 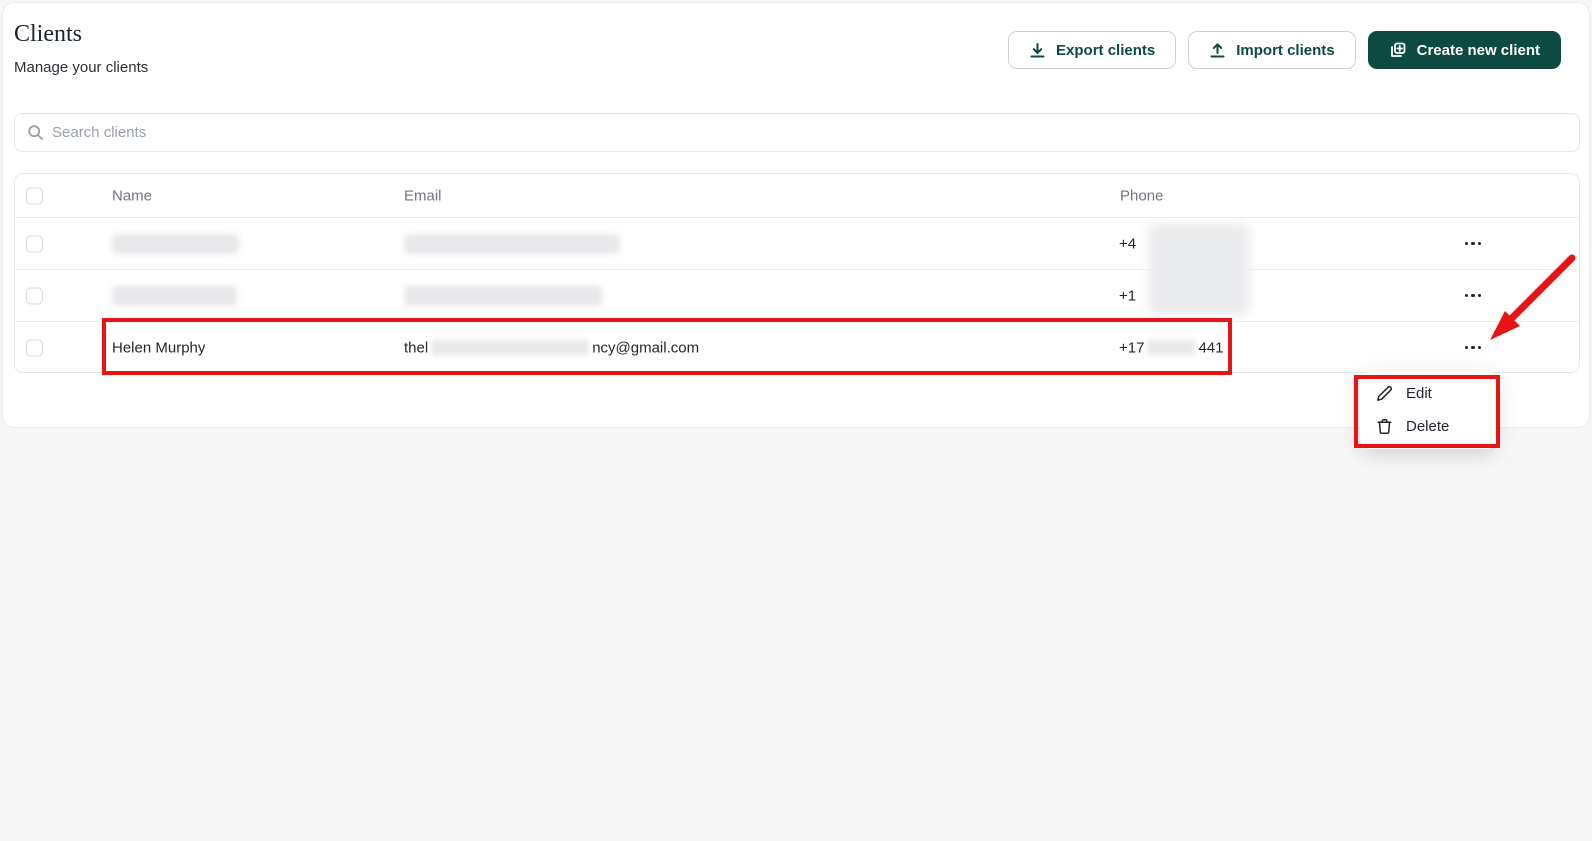 I want to click on phone-suffix: 441, so click(x=1211, y=347).